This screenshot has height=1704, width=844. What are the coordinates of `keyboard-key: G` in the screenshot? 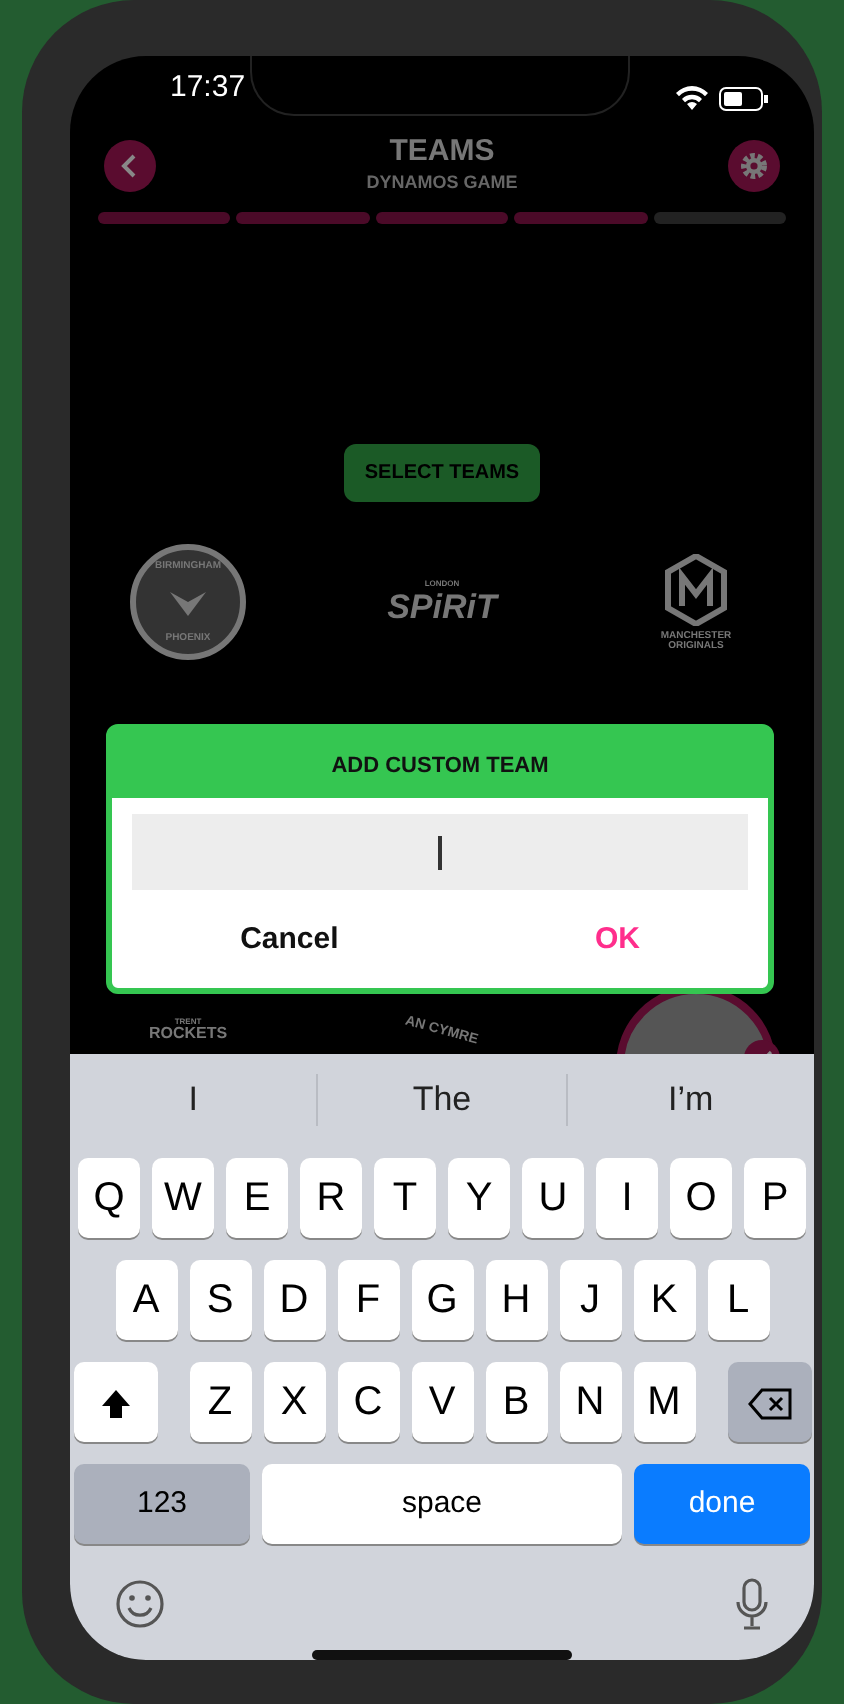 It's located at (442, 1300).